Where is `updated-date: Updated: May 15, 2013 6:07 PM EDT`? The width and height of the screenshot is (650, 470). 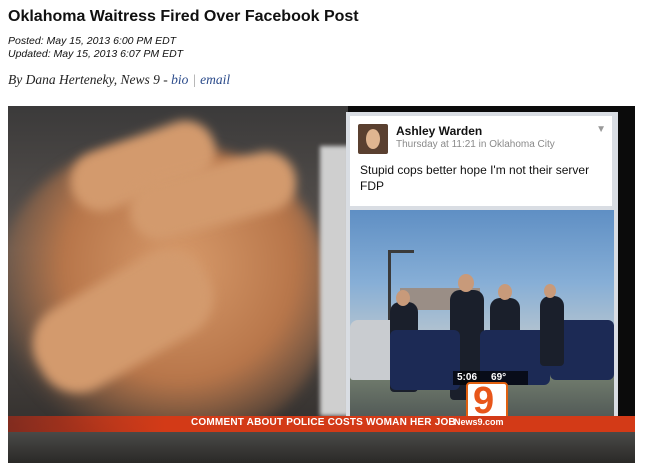 updated-date: Updated: May 15, 2013 6:07 PM EDT is located at coordinates (96, 54).